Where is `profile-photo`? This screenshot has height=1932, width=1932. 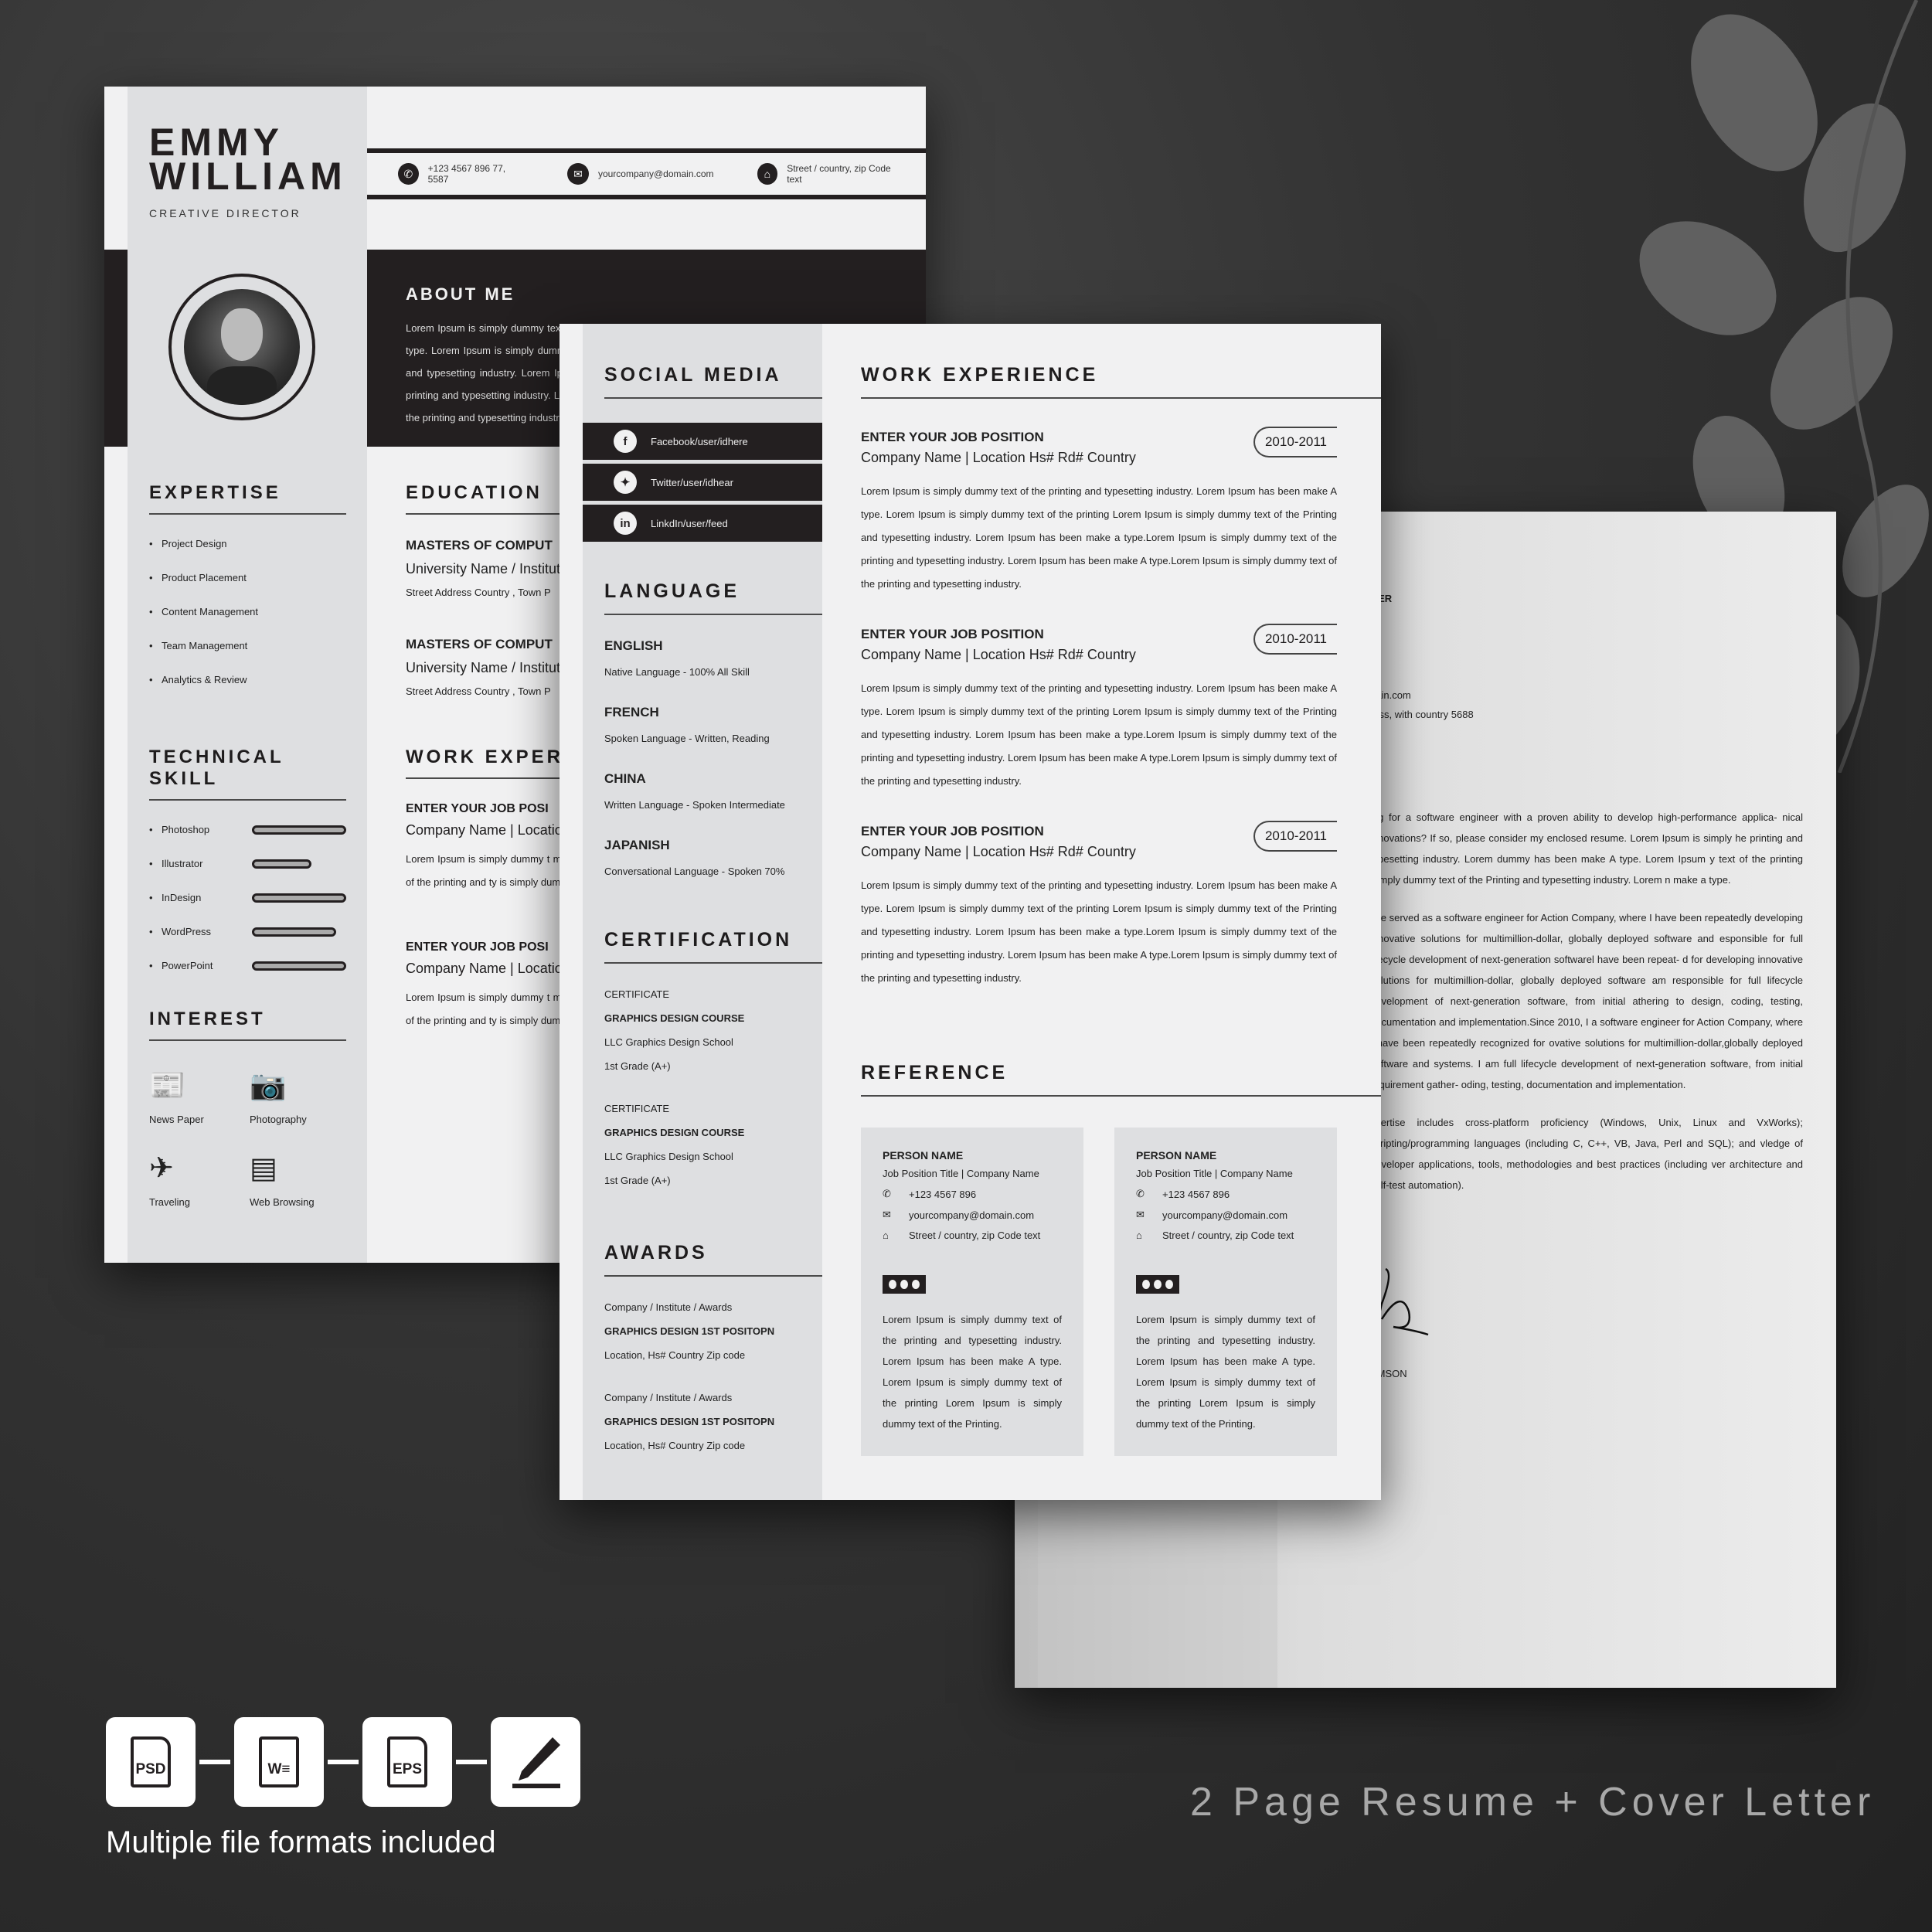
profile-photo is located at coordinates (241, 347).